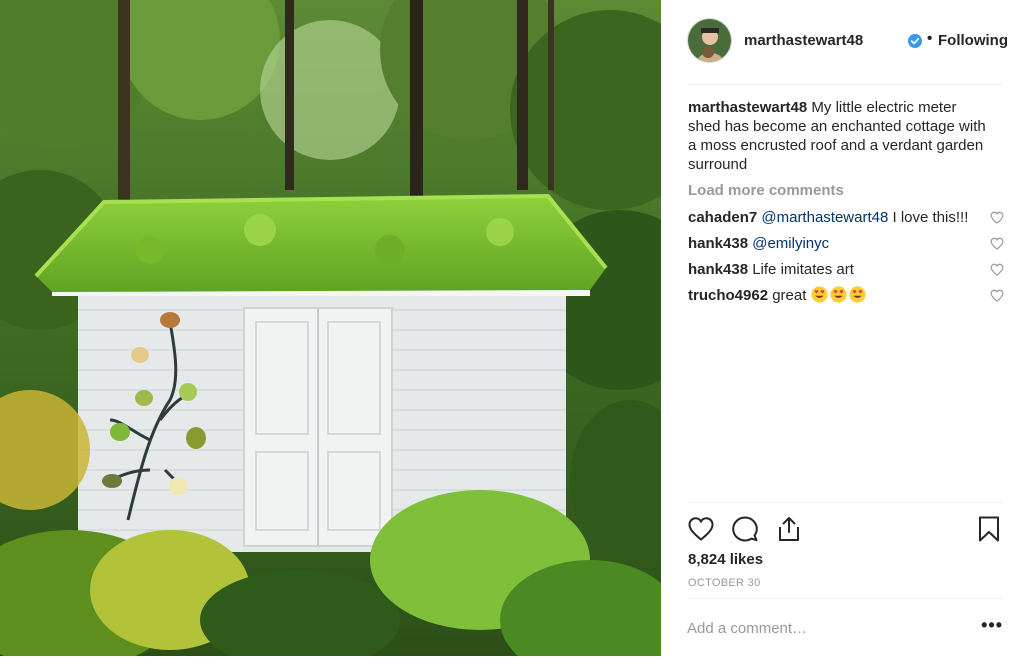 The width and height of the screenshot is (1025, 657). What do you see at coordinates (989, 529) in the screenshot?
I see `bookmark-icon` at bounding box center [989, 529].